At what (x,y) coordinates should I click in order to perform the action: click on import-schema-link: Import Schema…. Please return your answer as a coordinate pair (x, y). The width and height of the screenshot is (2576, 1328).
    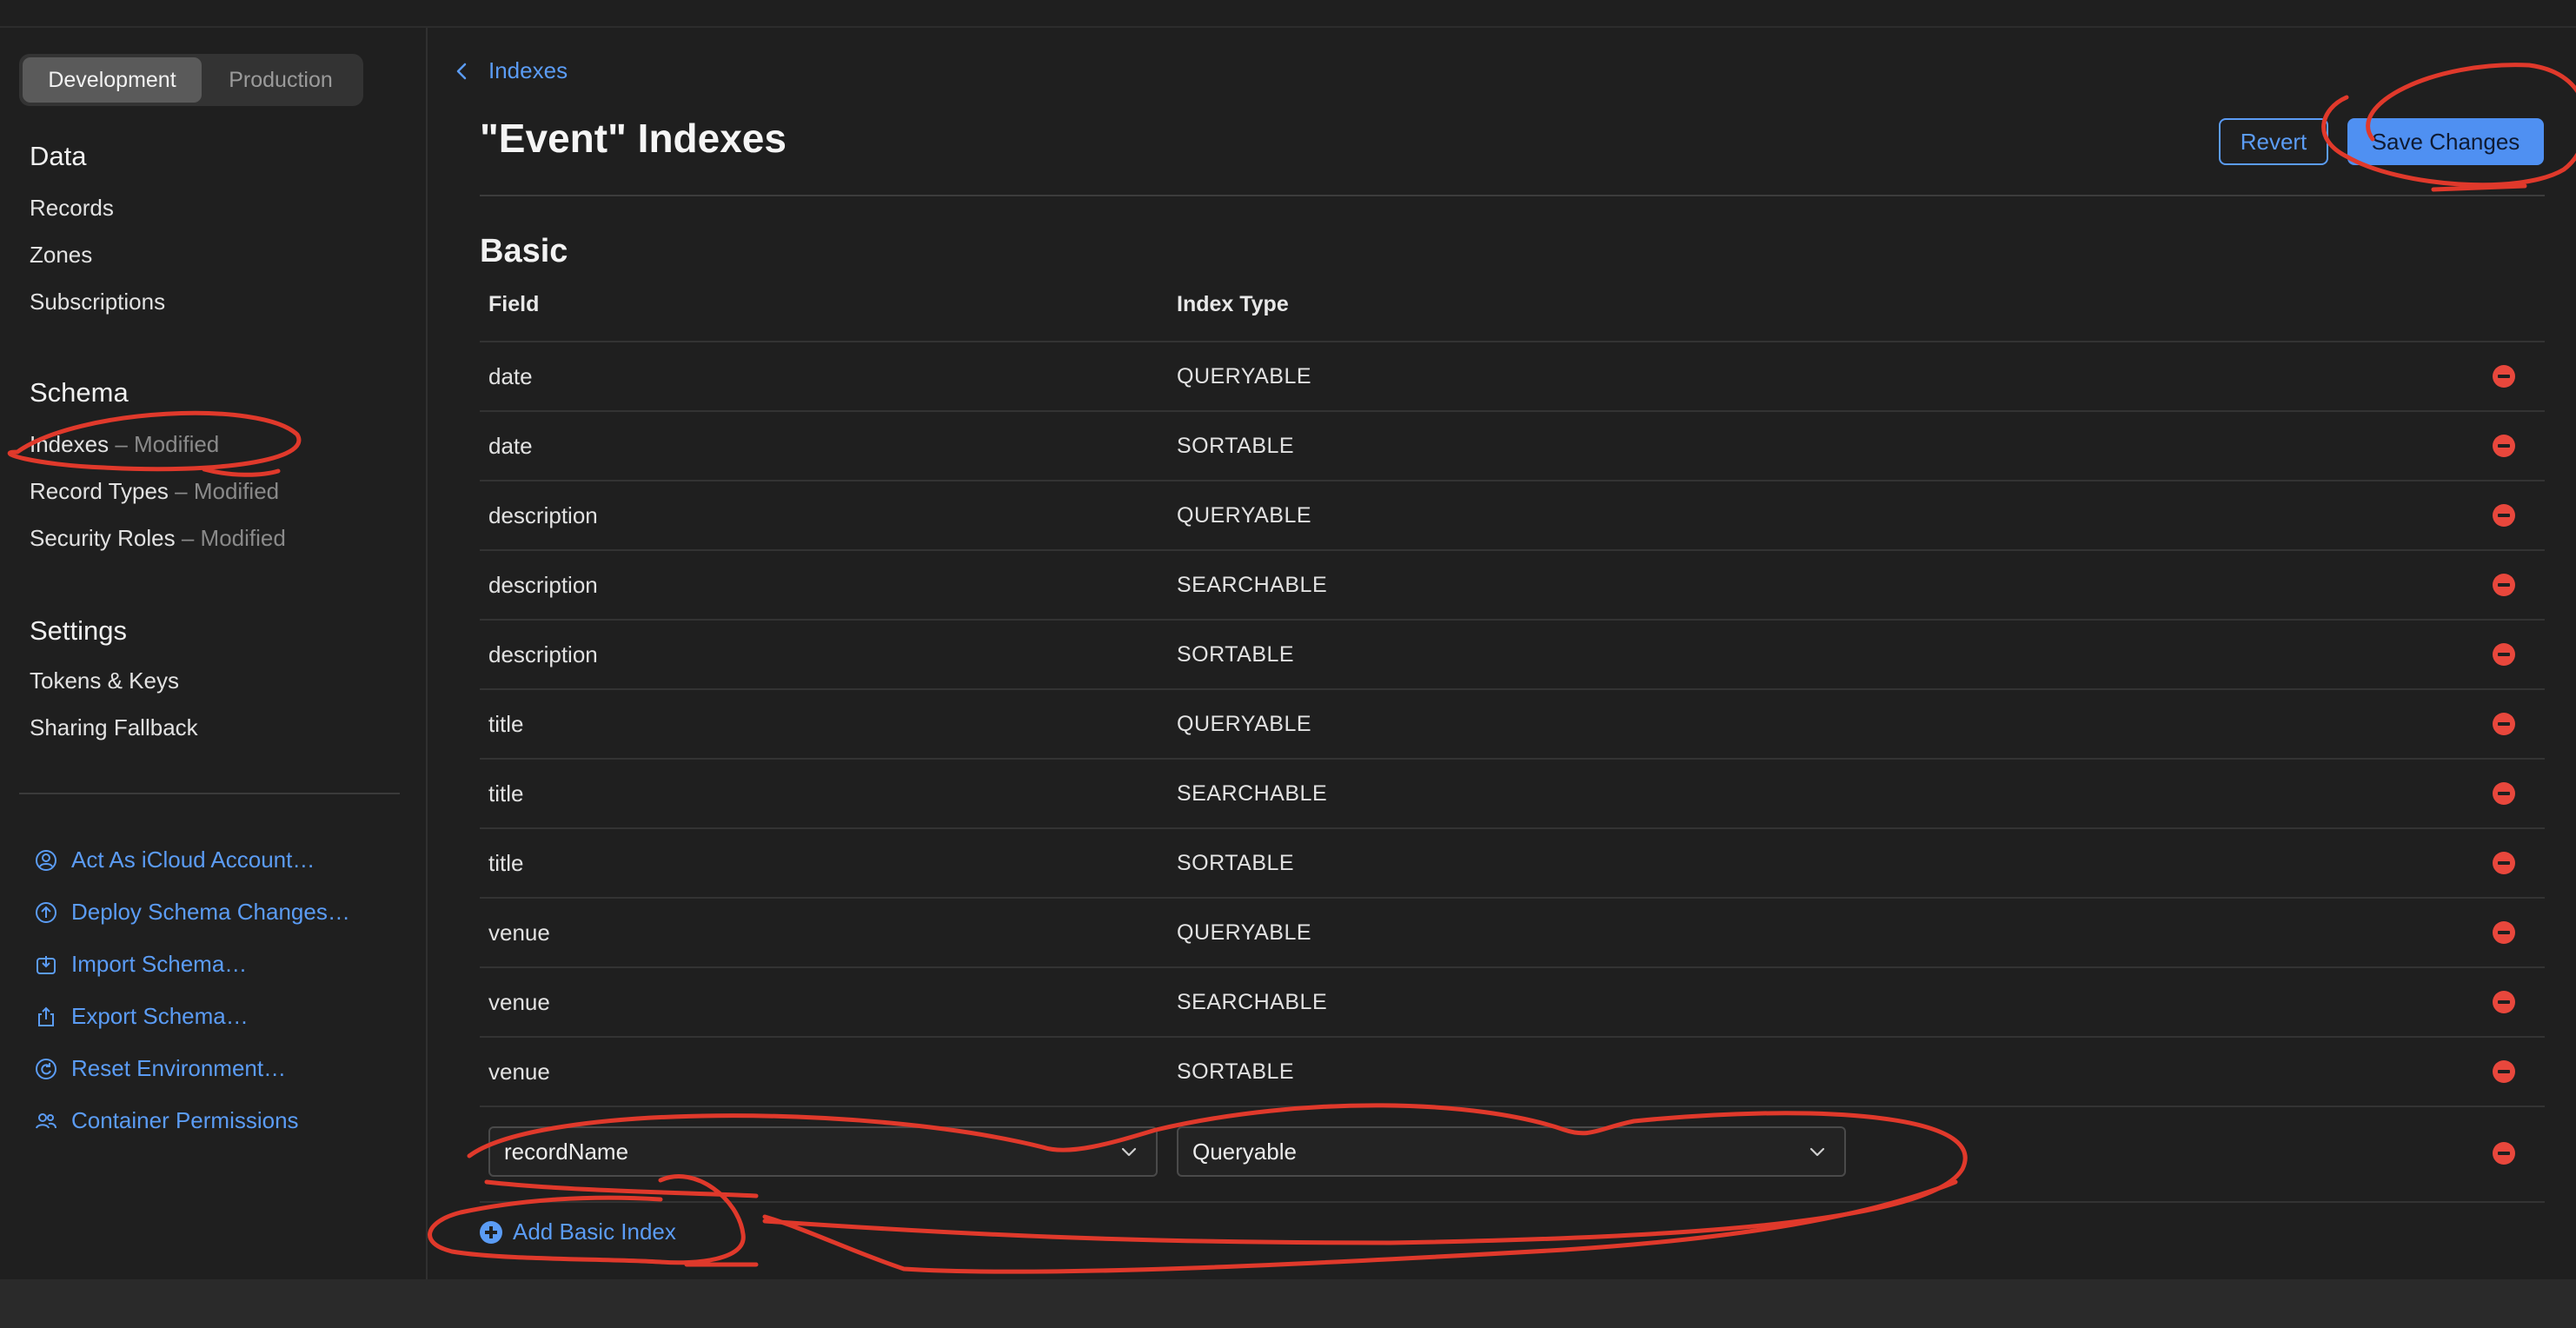
    Looking at the image, I should click on (141, 964).